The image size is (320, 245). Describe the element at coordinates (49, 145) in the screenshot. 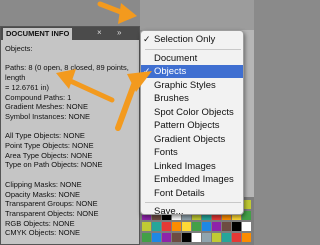

I see `info-line: Point Type Objects: NONE` at that location.